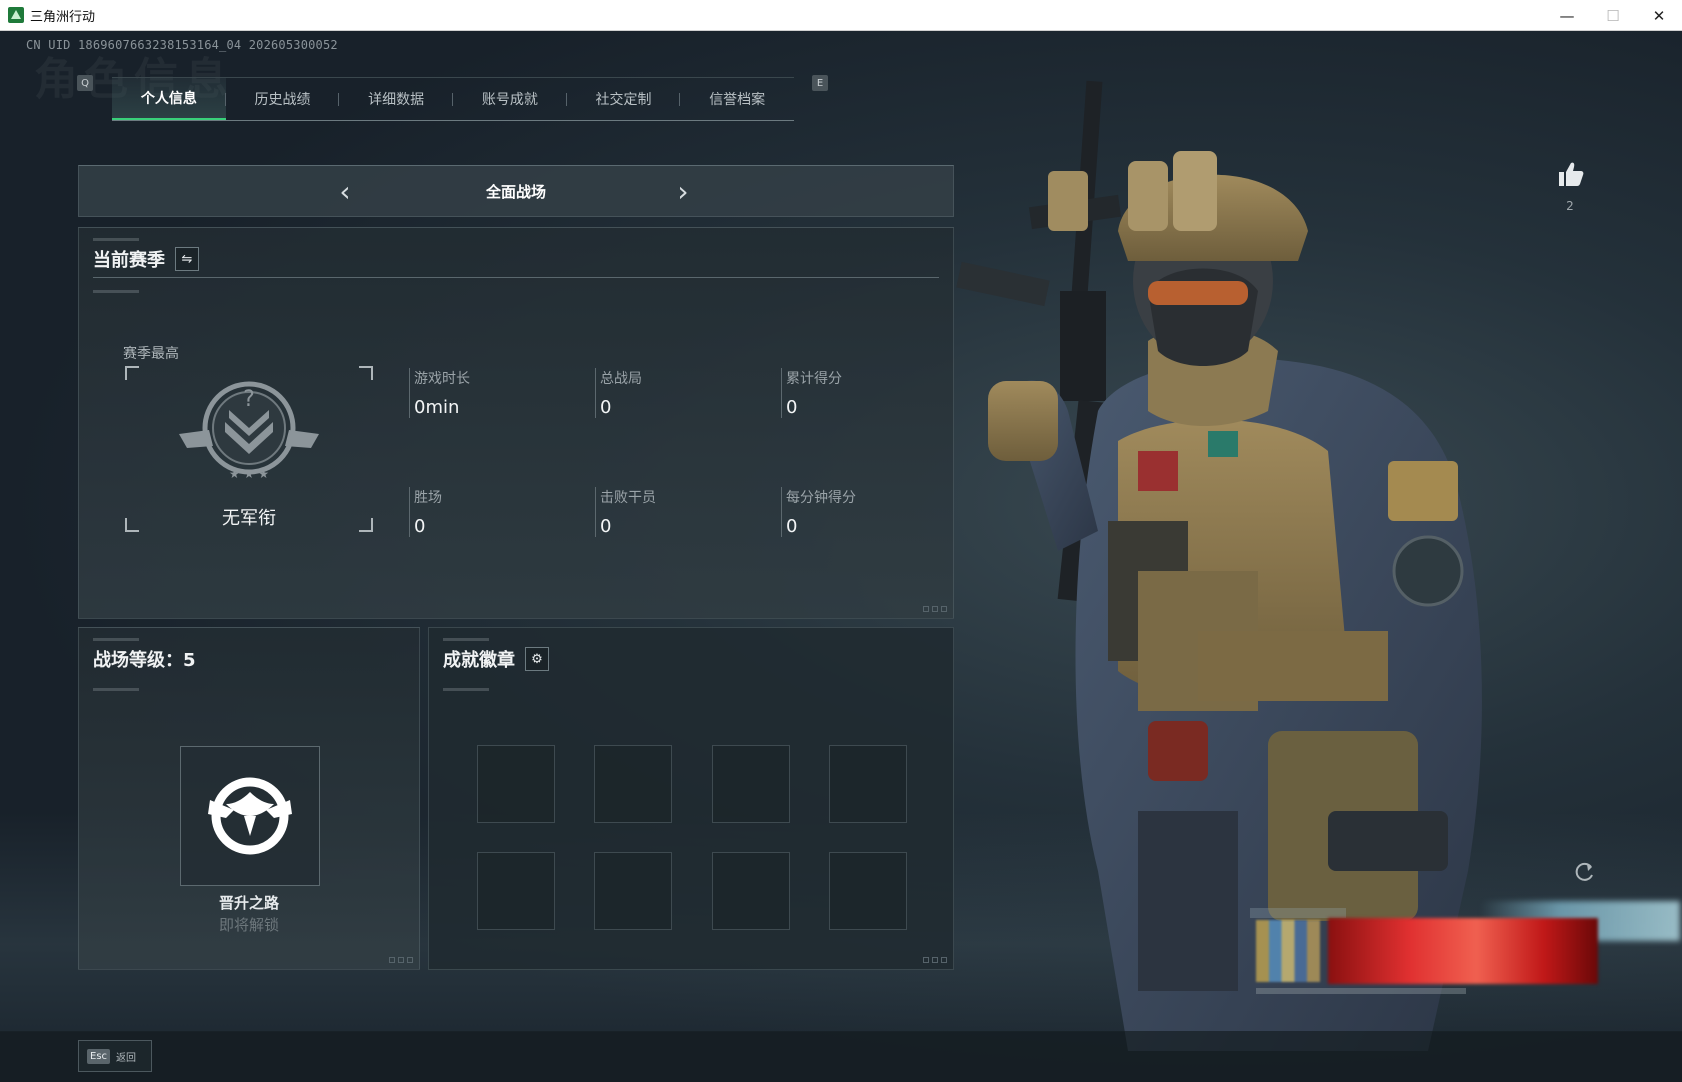 The height and width of the screenshot is (1082, 1682). I want to click on stat-total-matches: 总战局 0, so click(680, 393).